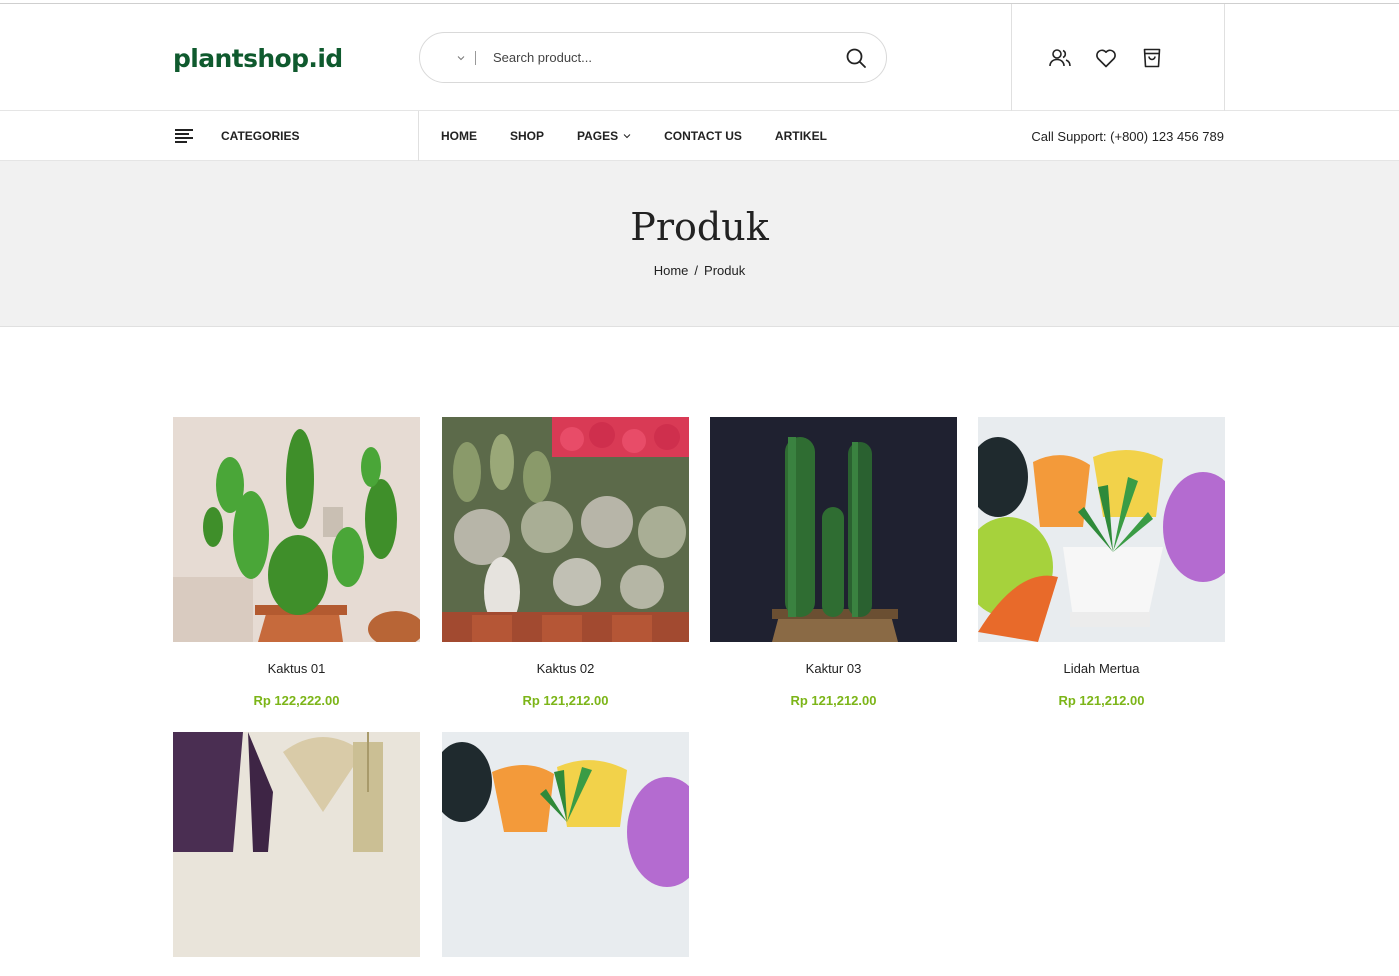  Describe the element at coordinates (296, 668) in the screenshot. I see `product-name: Kaktus 01` at that location.